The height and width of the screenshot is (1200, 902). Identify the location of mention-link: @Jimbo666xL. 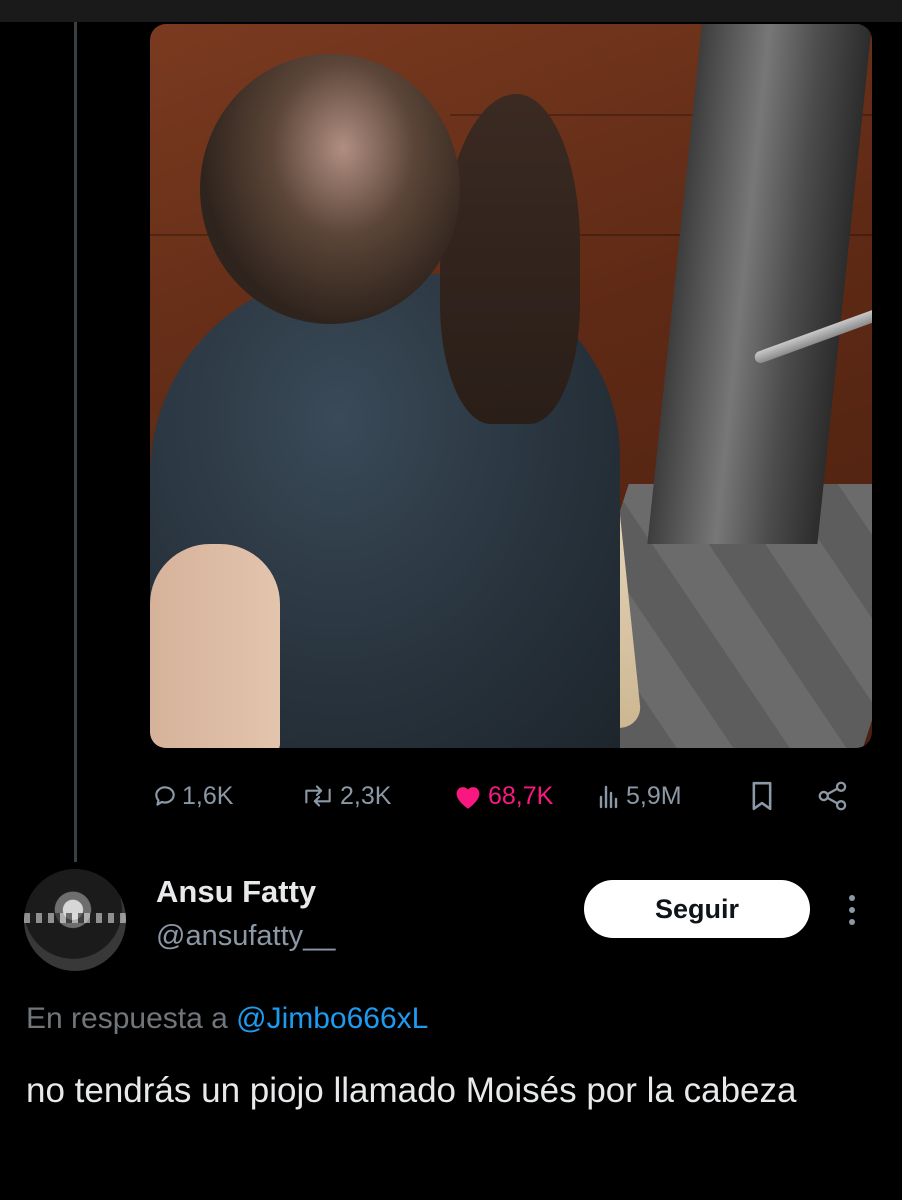
(332, 1018).